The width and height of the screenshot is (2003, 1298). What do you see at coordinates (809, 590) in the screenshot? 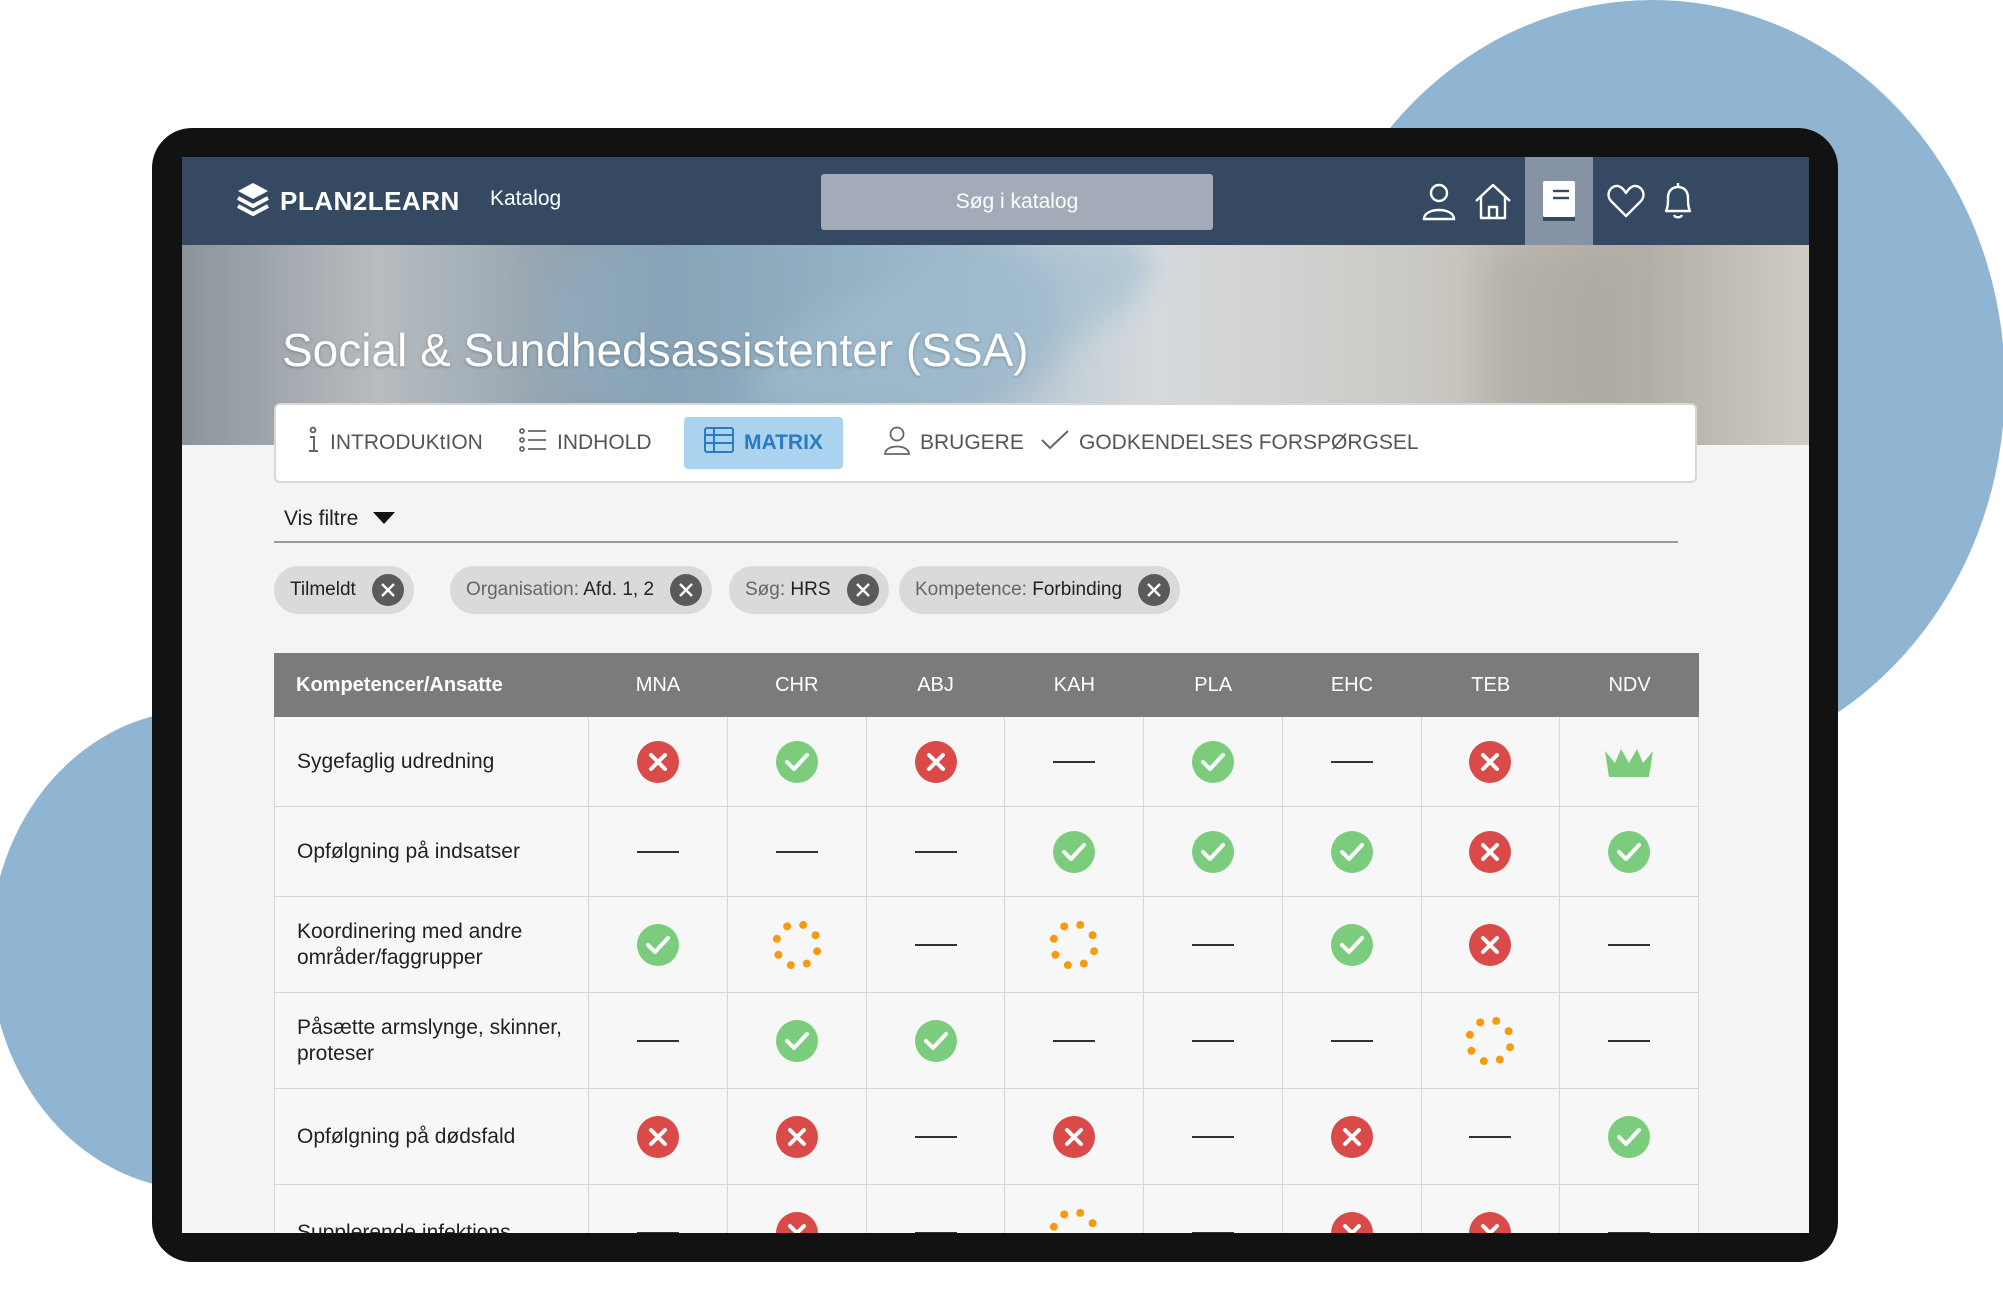
I see `filter-chip-sog: Søg: HRS` at bounding box center [809, 590].